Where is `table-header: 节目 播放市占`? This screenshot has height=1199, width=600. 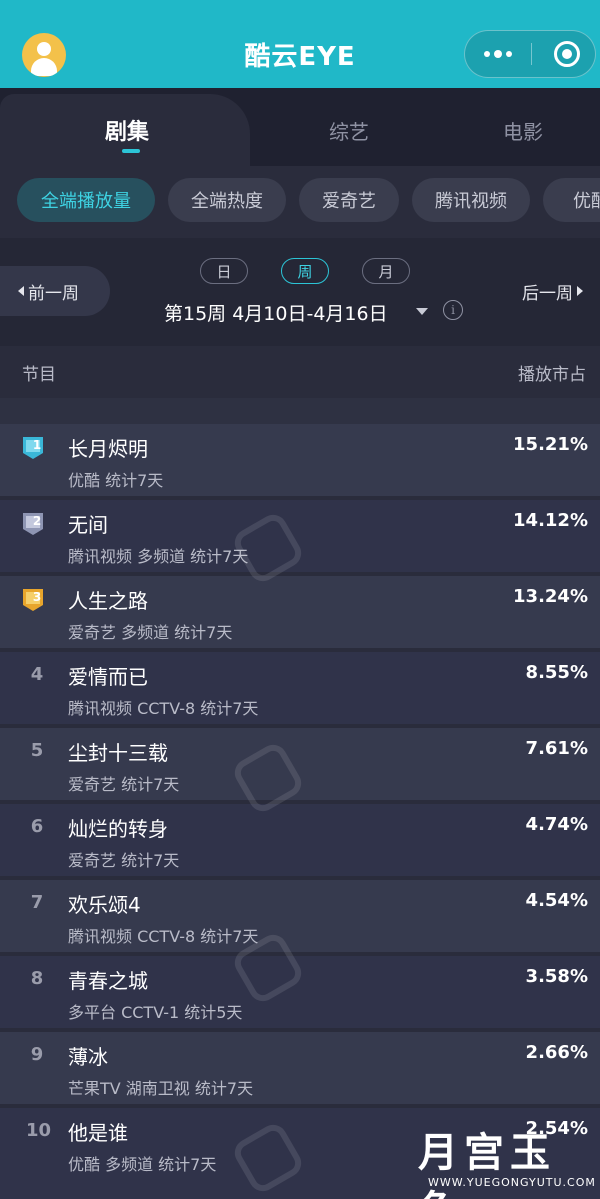 table-header: 节目 播放市占 is located at coordinates (300, 372).